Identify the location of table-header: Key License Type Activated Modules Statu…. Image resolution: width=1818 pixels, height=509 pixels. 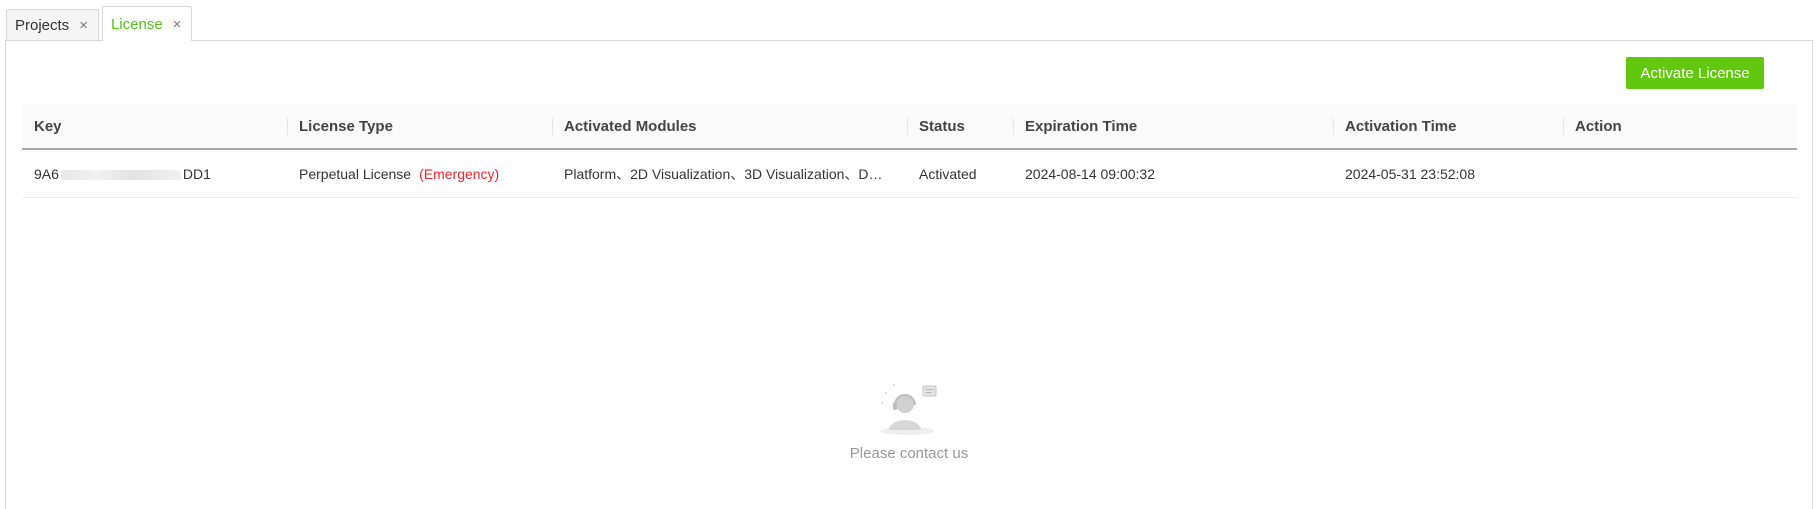
(909, 127).